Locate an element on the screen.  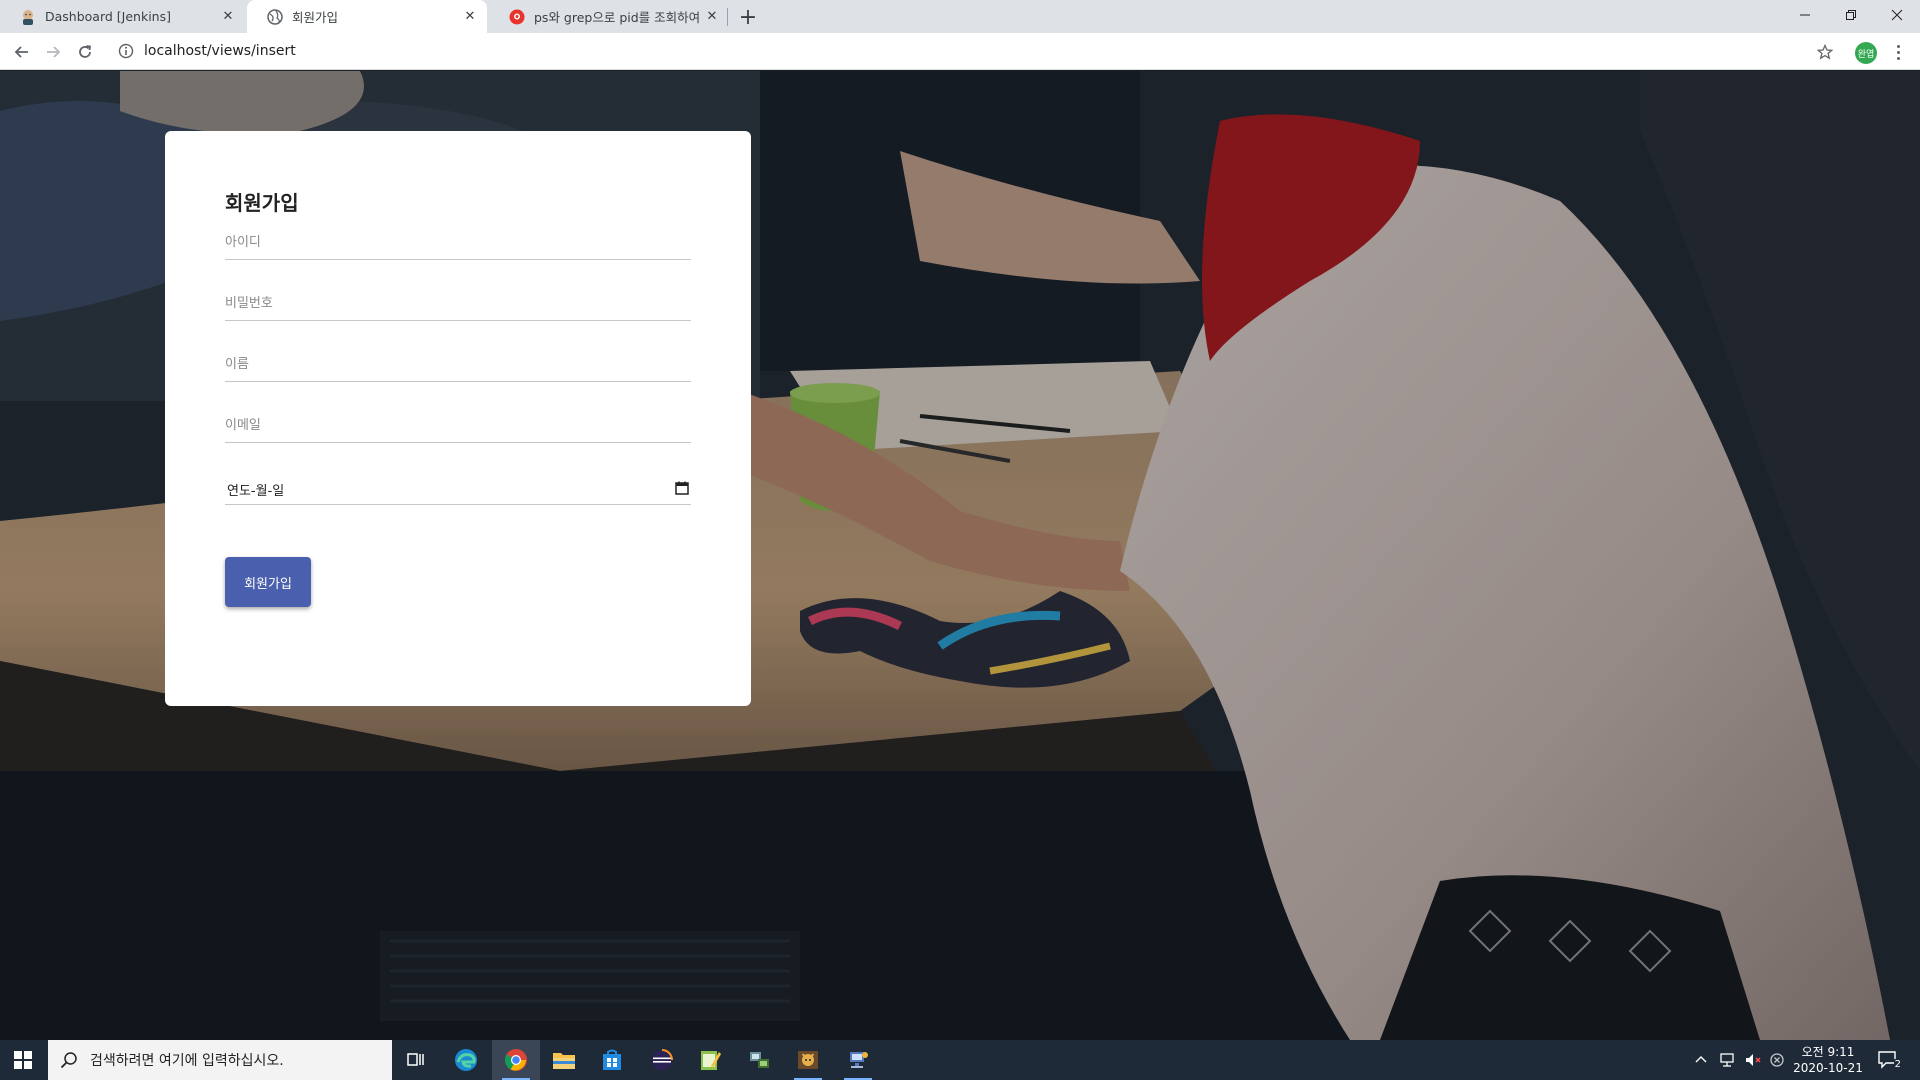
search-placeholder: 검색하려면 여기에 입력하십시오. is located at coordinates (187, 1061).